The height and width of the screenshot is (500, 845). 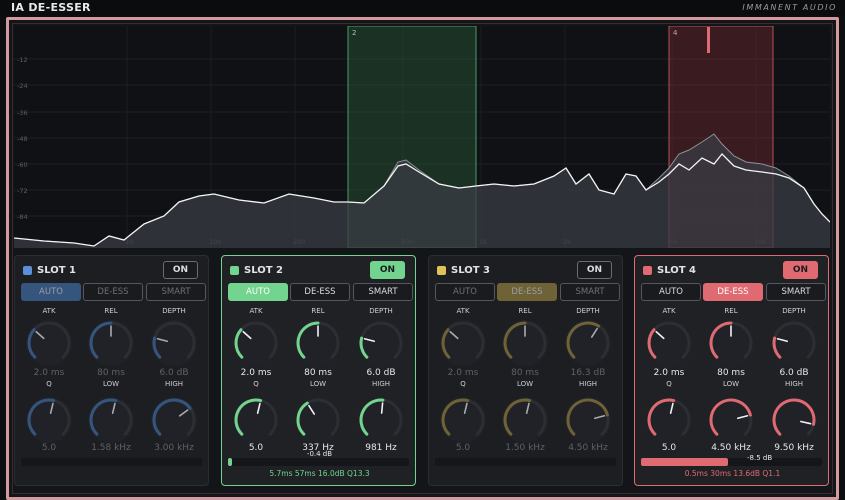 I want to click on slot-title: SLOT 3, so click(x=470, y=270).